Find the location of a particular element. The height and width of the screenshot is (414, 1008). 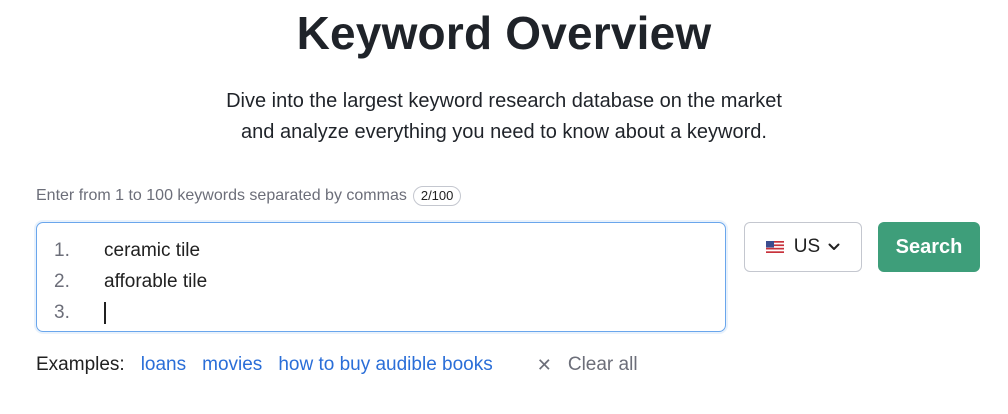

country-select: US is located at coordinates (803, 247).